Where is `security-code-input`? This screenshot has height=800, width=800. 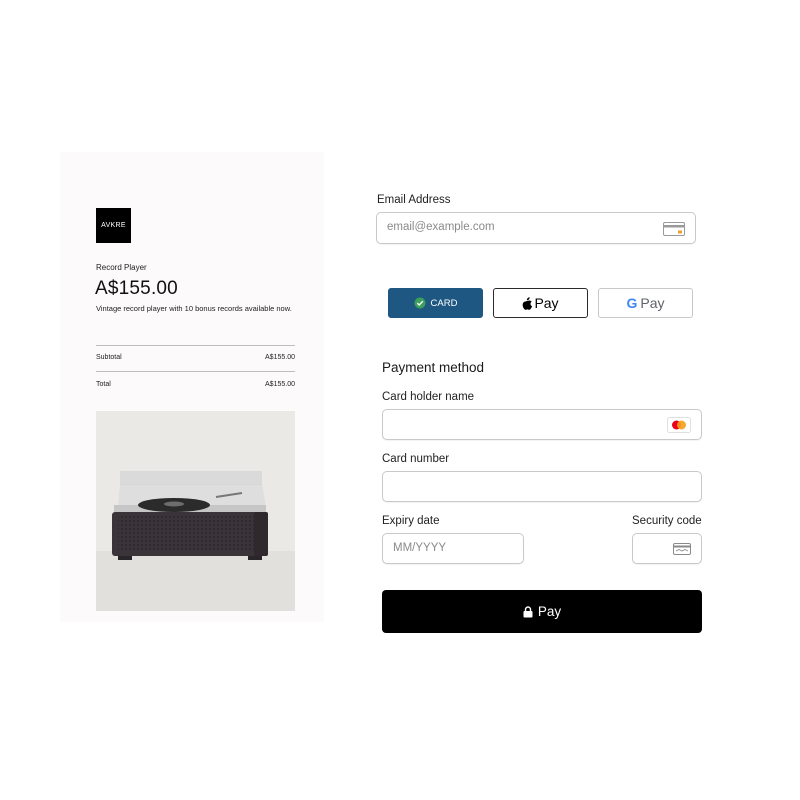 security-code-input is located at coordinates (667, 548).